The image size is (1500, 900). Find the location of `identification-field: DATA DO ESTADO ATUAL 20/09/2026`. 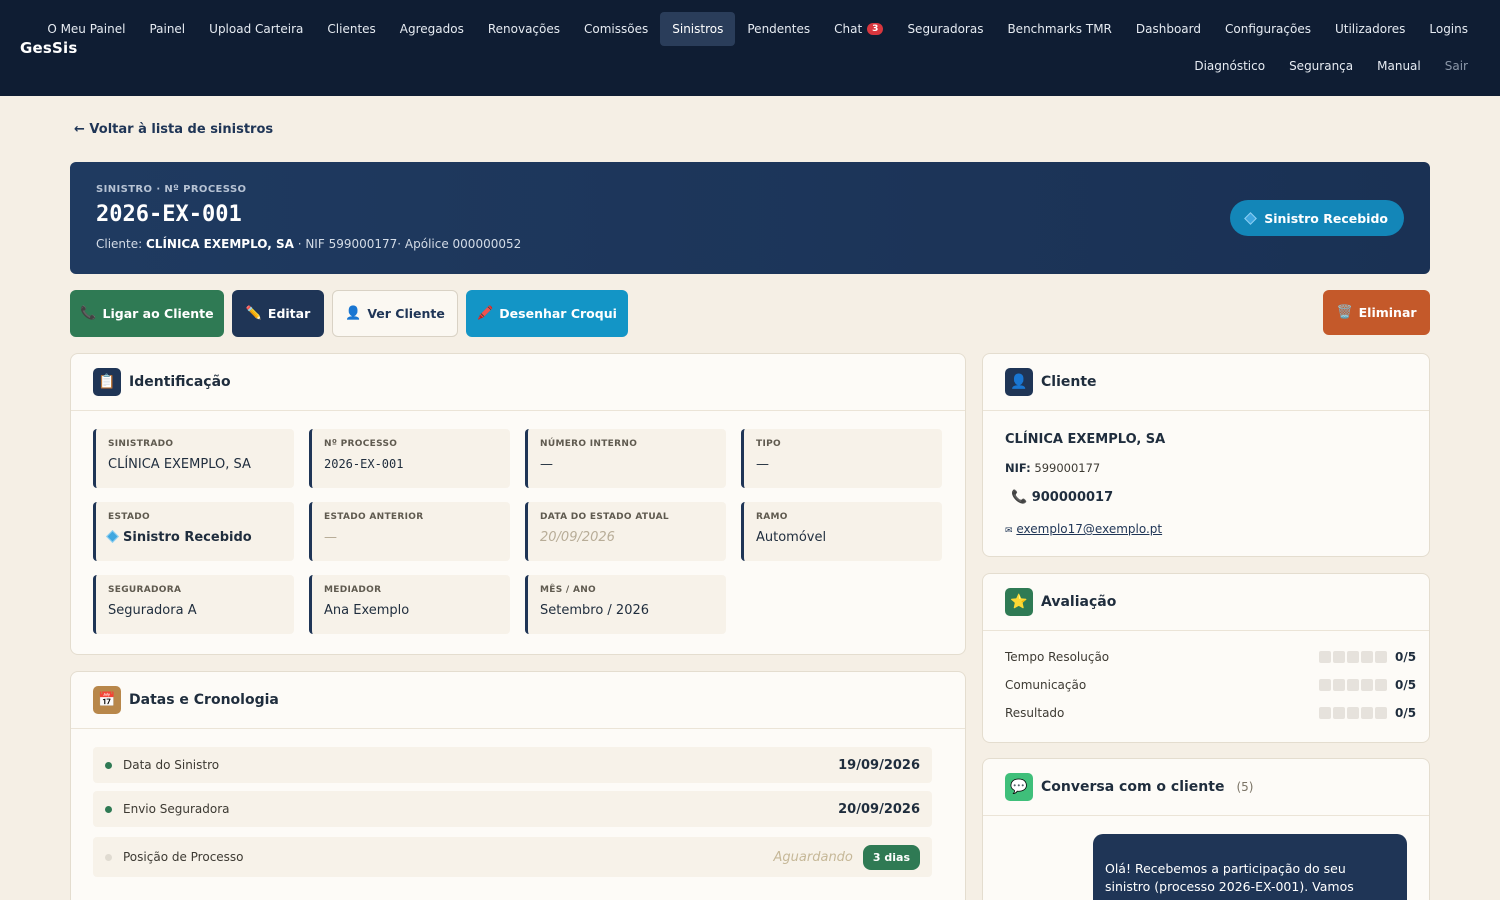

identification-field: DATA DO ESTADO ATUAL 20/09/2026 is located at coordinates (625, 531).